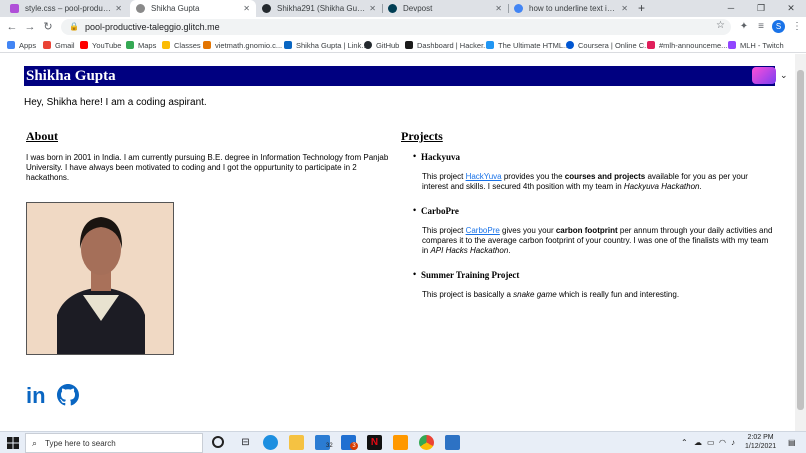  What do you see at coordinates (381, 45) in the screenshot?
I see `bookmark-github: GitHub` at bounding box center [381, 45].